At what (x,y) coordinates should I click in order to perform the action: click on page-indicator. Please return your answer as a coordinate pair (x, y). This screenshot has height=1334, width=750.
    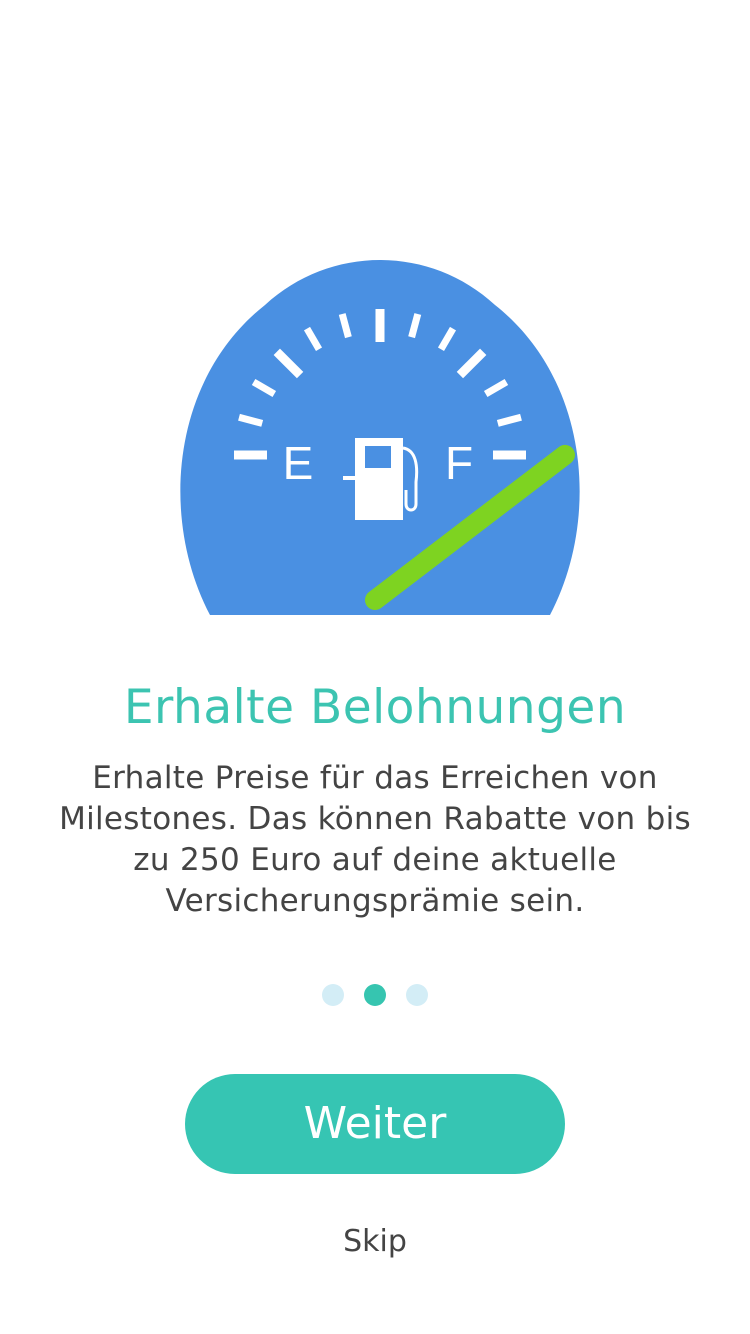
    Looking at the image, I should click on (375, 995).